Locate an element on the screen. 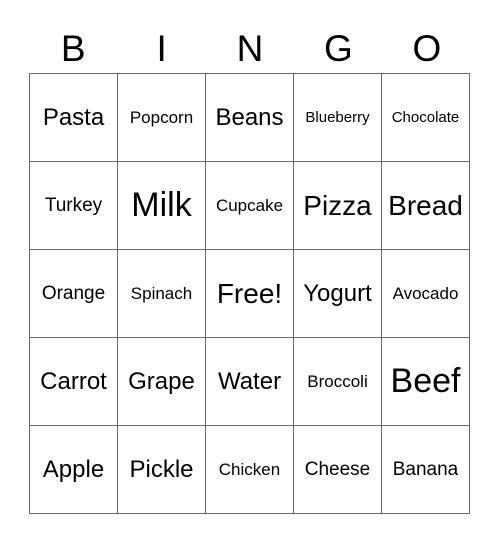 The height and width of the screenshot is (544, 500). bingo-cell: Water is located at coordinates (250, 382).